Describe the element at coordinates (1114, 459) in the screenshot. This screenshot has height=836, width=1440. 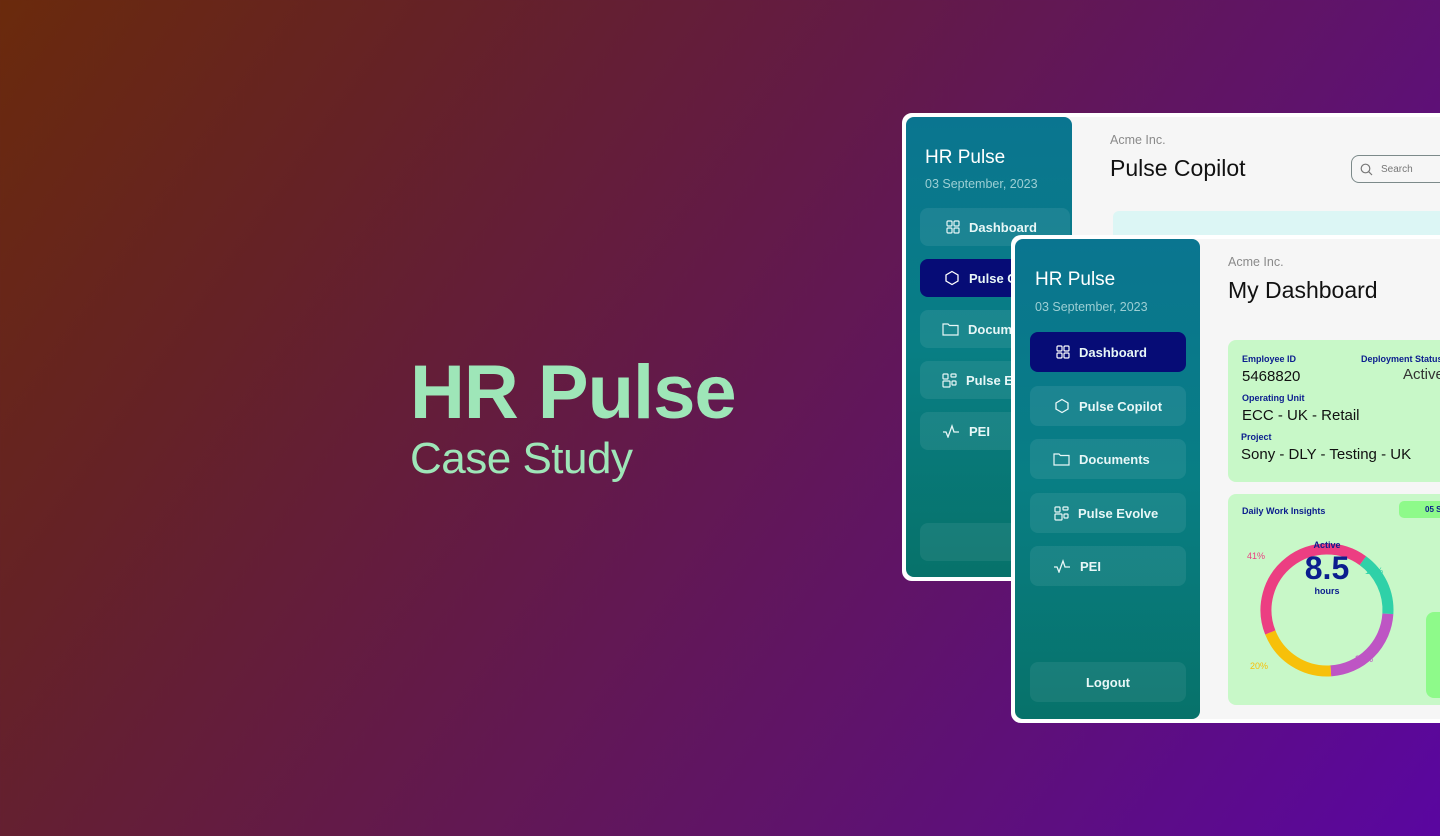
I see `sidebar-item-label: Documents` at that location.